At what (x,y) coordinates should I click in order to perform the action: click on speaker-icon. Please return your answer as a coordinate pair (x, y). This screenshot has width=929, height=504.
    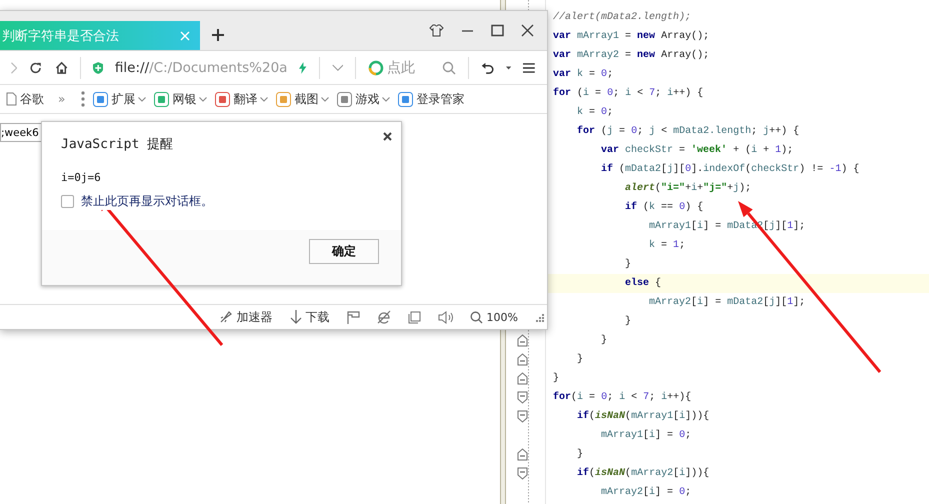
    Looking at the image, I should click on (445, 317).